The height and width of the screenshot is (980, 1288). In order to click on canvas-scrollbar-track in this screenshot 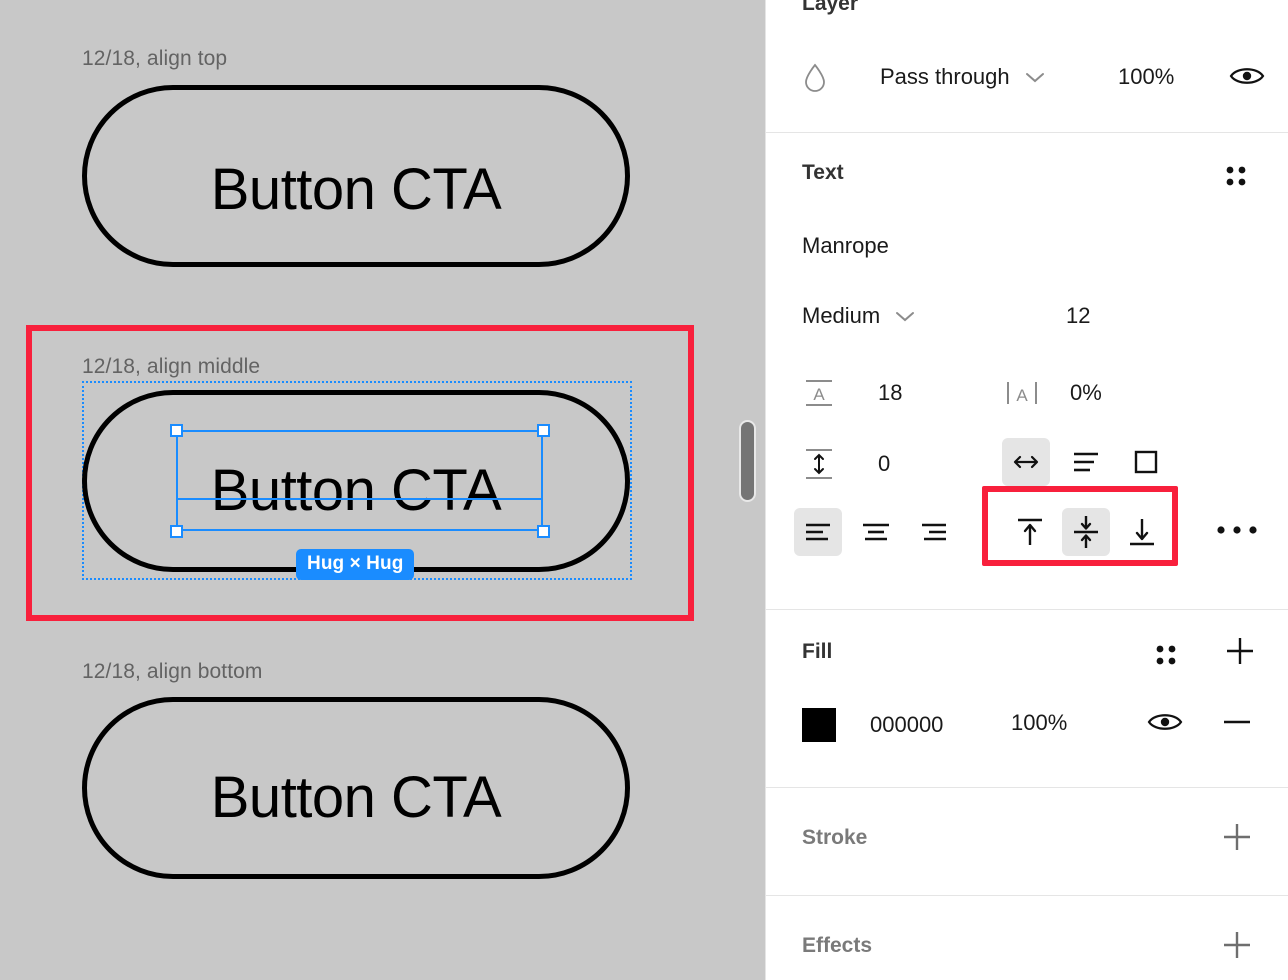, I will do `click(748, 490)`.